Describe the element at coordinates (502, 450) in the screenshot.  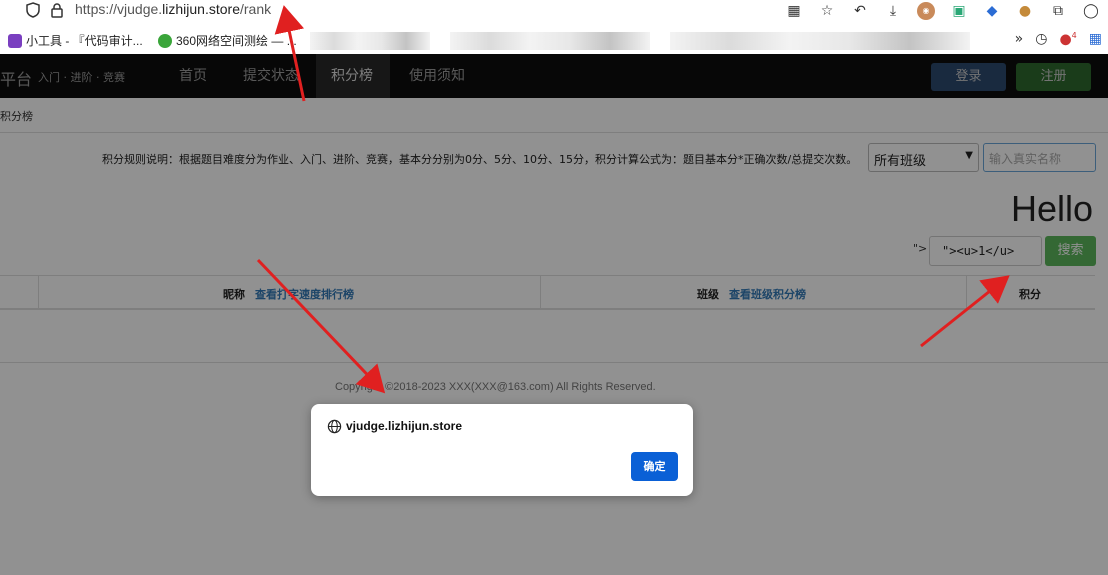
I see `alert-dialog: vjudge.lizhijun.store 确定` at that location.